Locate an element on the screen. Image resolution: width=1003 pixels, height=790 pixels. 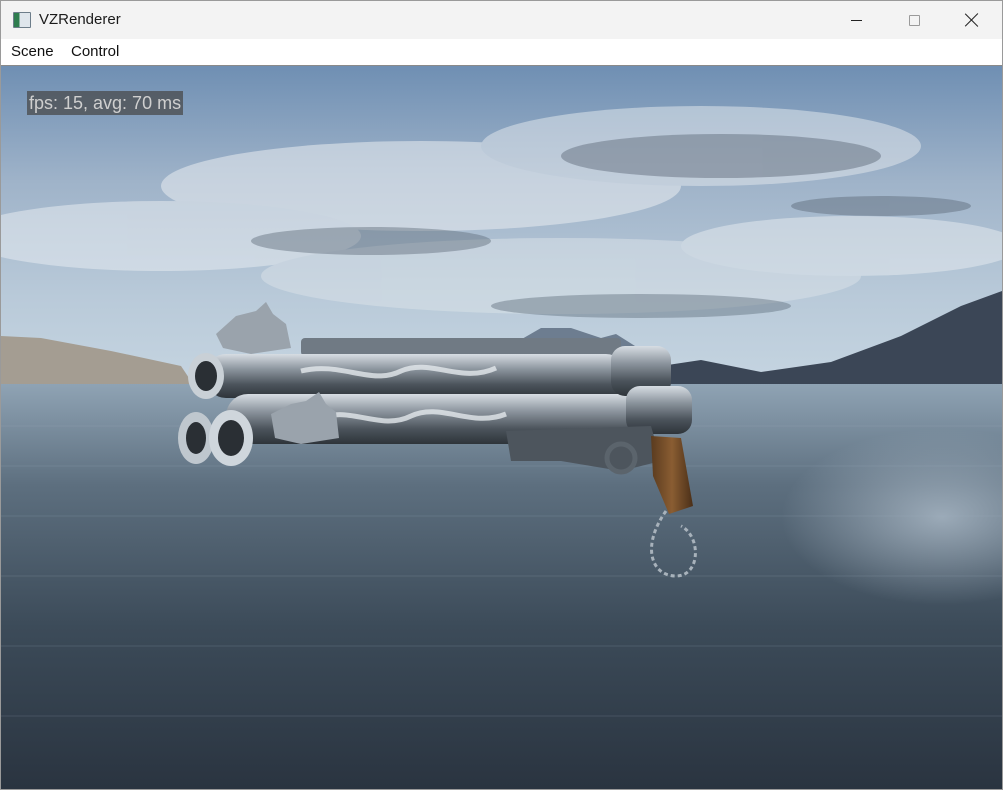
title-bar: VZRenderer is located at coordinates (501, 20).